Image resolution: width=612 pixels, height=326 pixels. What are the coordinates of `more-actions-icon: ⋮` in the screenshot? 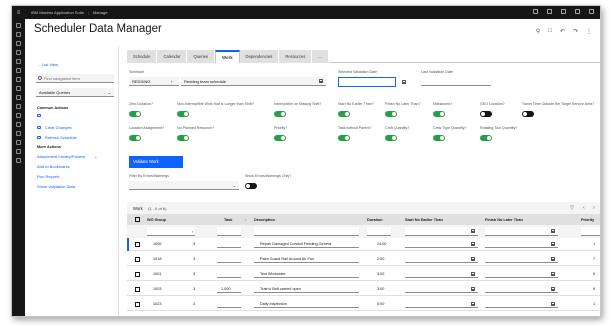 It's located at (589, 31).